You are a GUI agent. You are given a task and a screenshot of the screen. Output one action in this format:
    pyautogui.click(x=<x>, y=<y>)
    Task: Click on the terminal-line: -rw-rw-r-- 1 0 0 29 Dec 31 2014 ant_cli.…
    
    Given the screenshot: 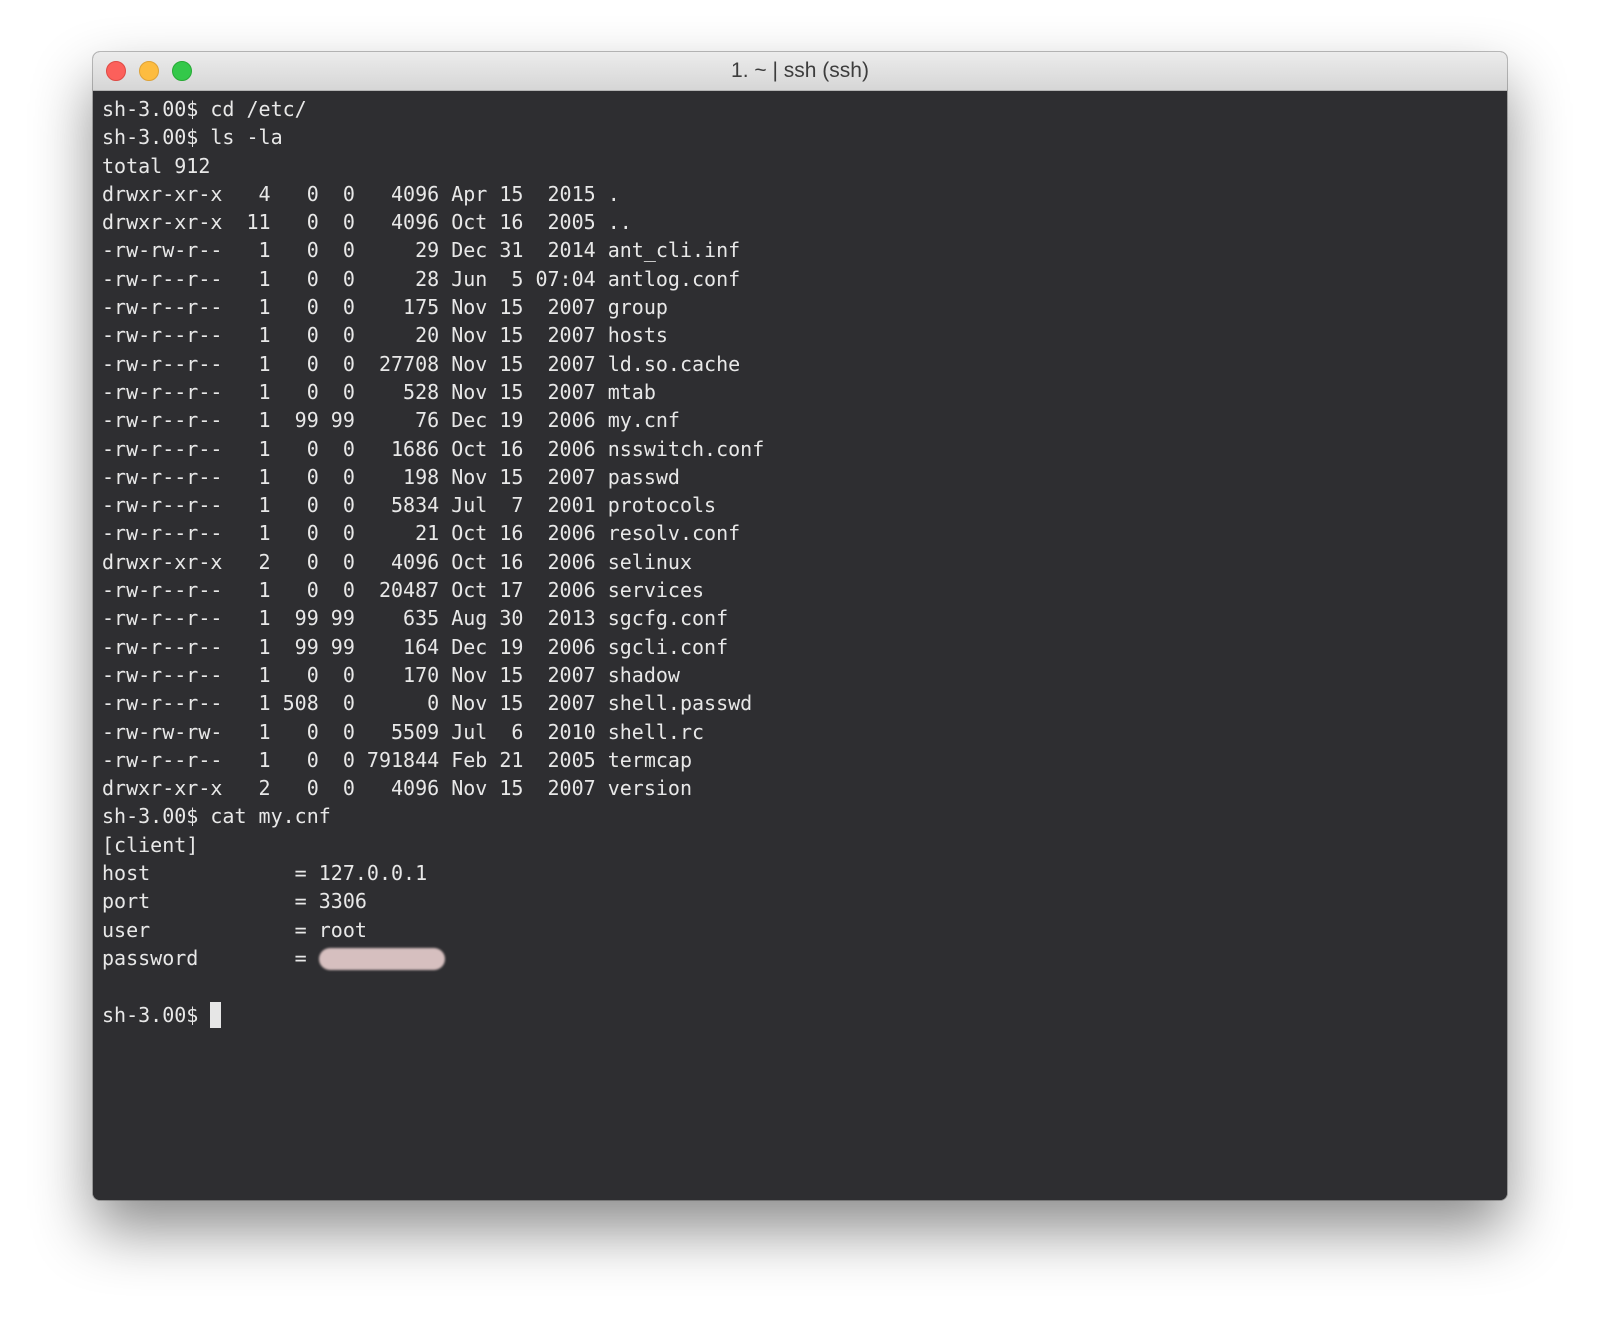 What is the action you would take?
    pyautogui.click(x=421, y=250)
    